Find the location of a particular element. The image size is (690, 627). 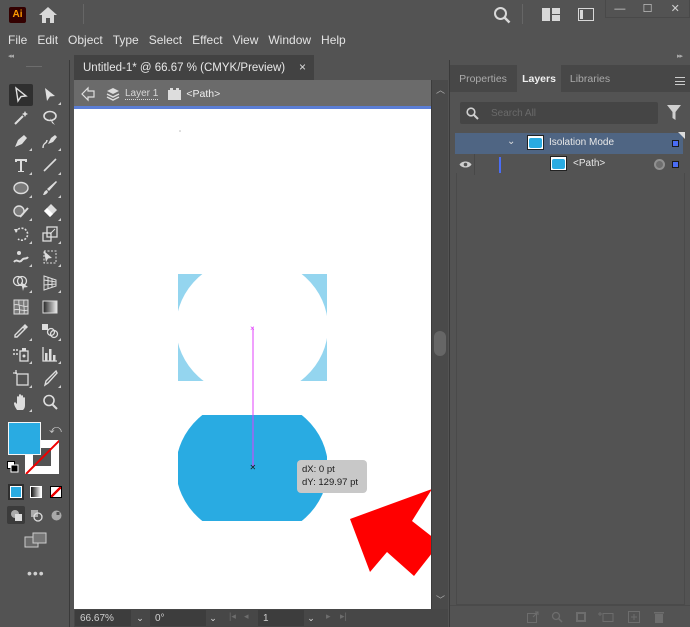

puppet-warp-tool is located at coordinates (21, 257).